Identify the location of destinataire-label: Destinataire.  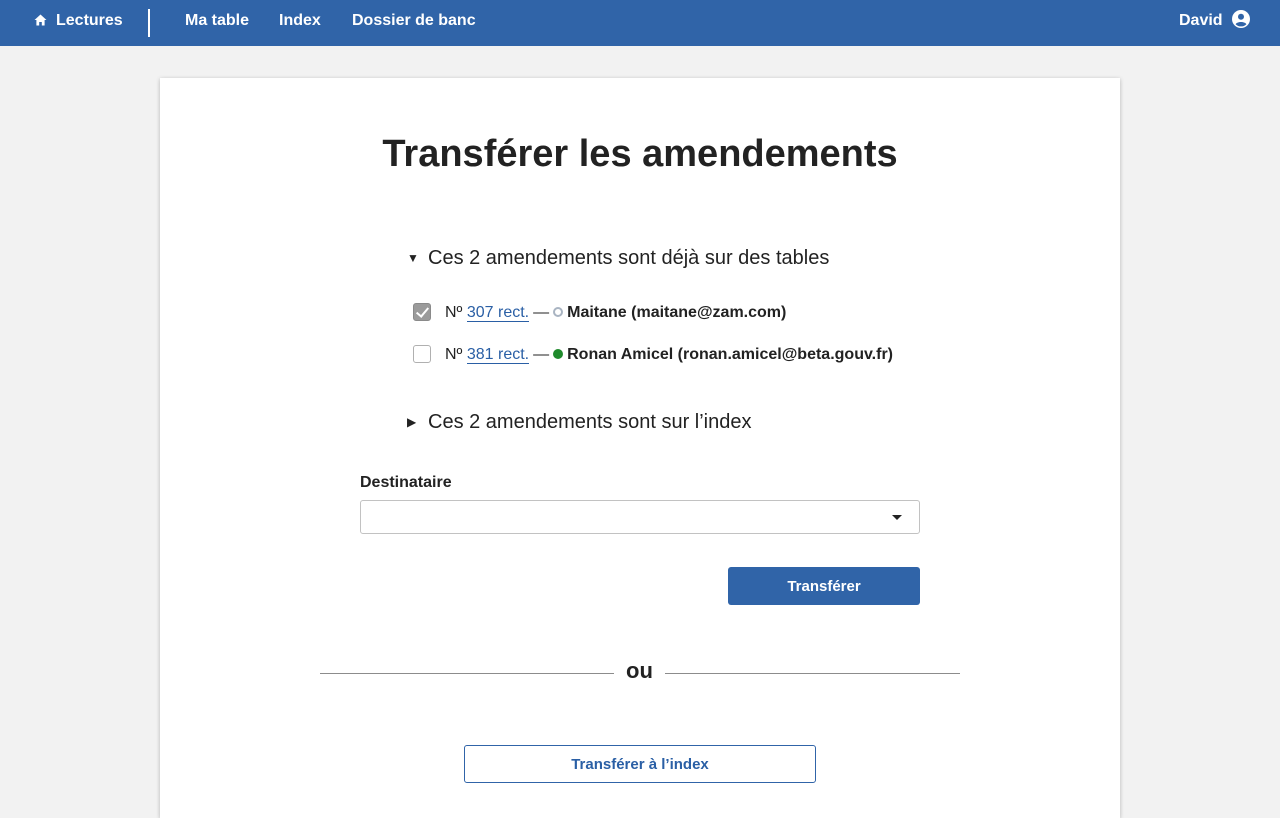
(406, 482).